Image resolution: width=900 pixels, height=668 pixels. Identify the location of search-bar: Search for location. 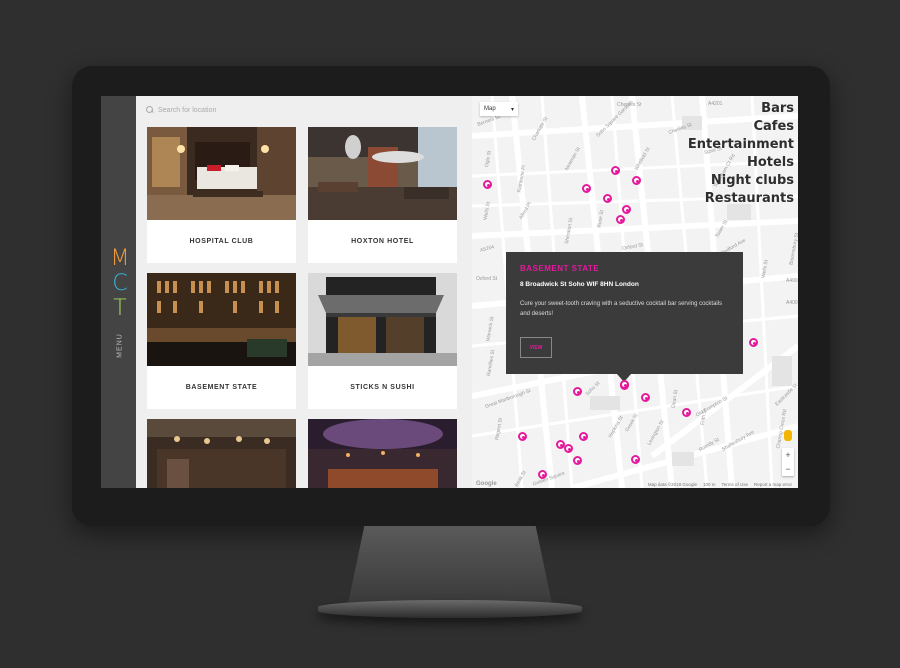
(301, 110).